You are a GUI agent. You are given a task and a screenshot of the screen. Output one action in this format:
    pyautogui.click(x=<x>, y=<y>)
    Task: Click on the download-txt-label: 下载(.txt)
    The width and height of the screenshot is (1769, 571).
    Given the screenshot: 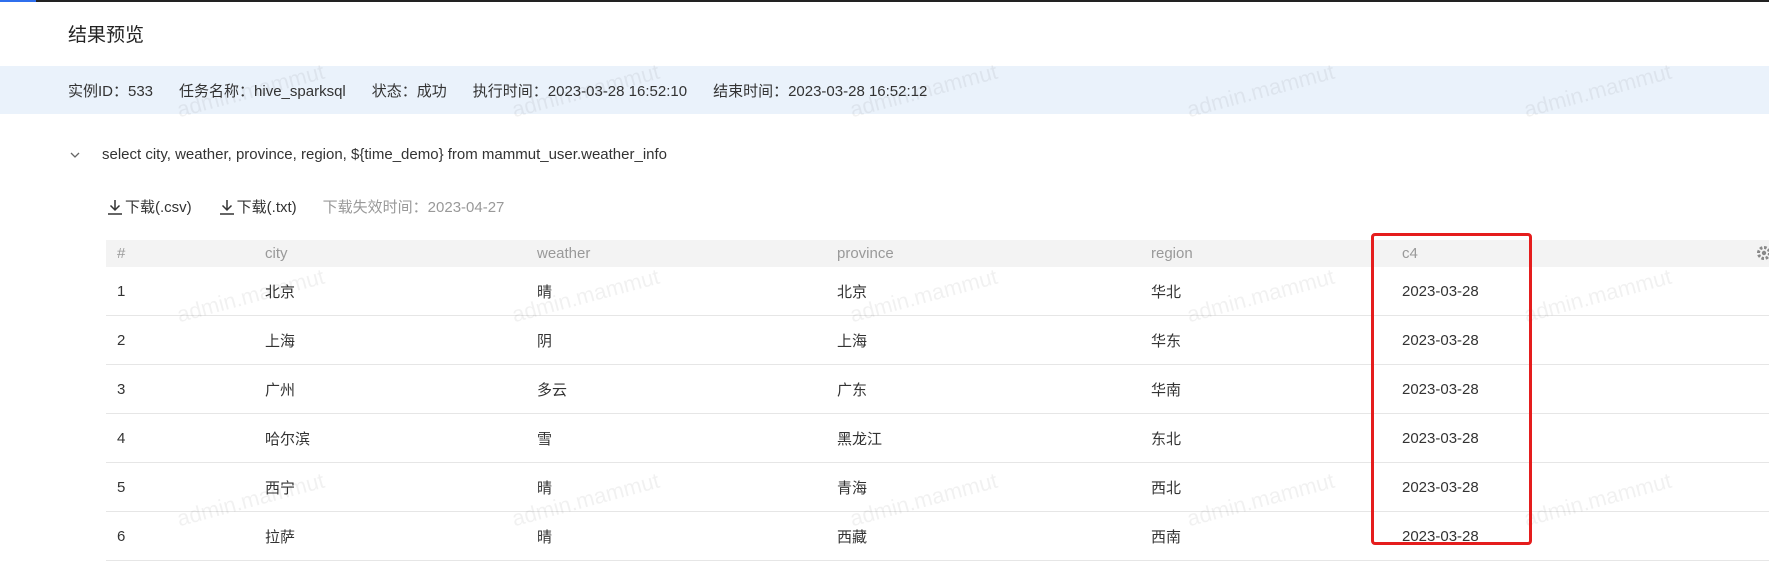 What is the action you would take?
    pyautogui.click(x=266, y=207)
    